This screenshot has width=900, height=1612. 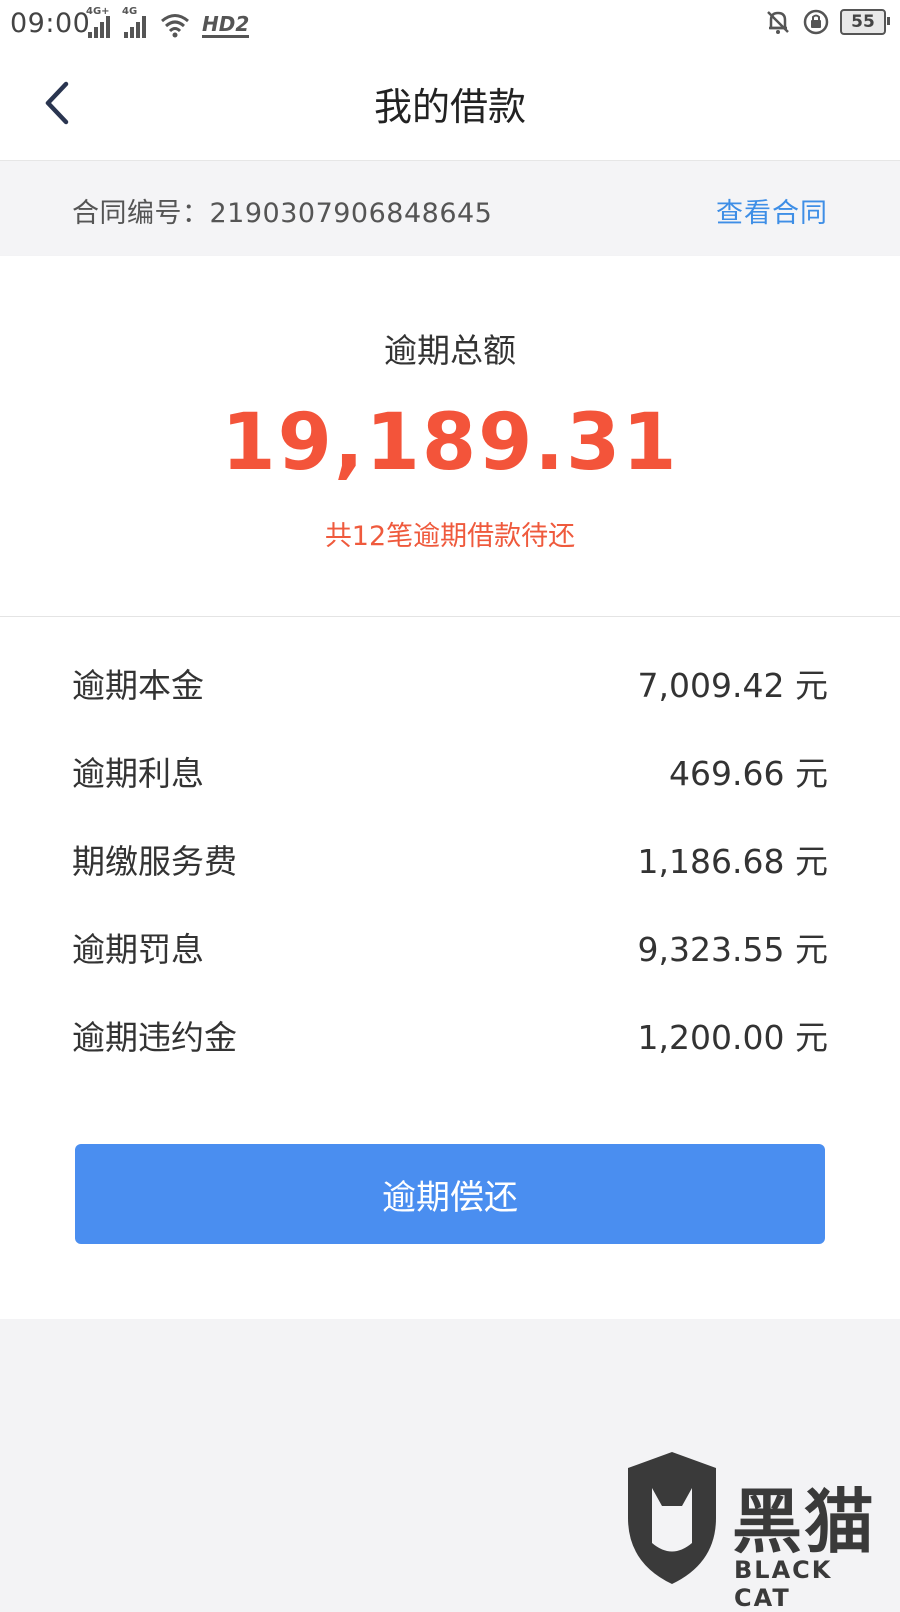 What do you see at coordinates (450, 23) in the screenshot?
I see `status-bar: 09:00 4G+ 4G HD2 55` at bounding box center [450, 23].